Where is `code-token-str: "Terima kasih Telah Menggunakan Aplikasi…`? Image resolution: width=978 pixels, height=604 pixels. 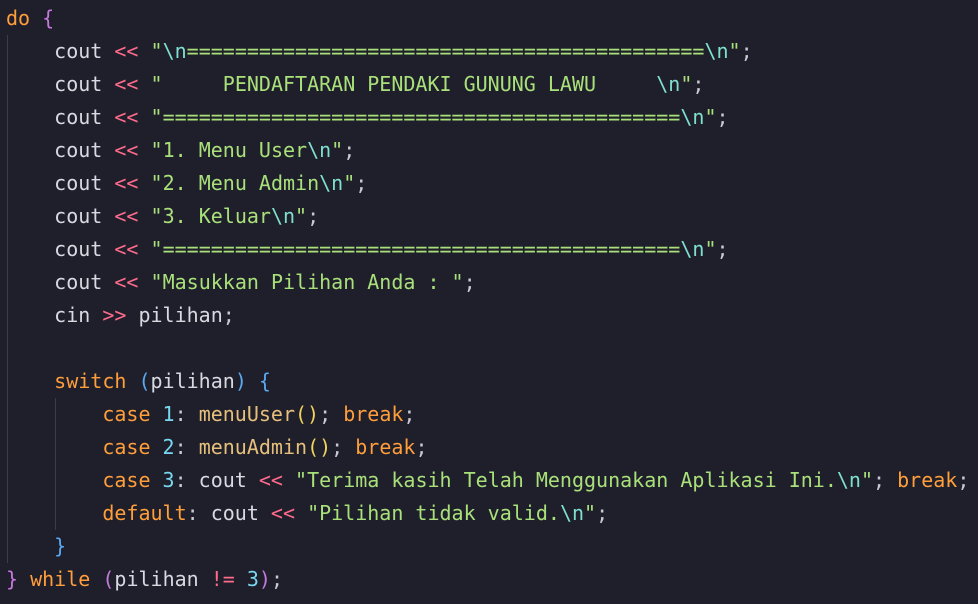
code-token-str: "Terima kasih Telah Menggunakan Aplikasi… is located at coordinates (566, 480).